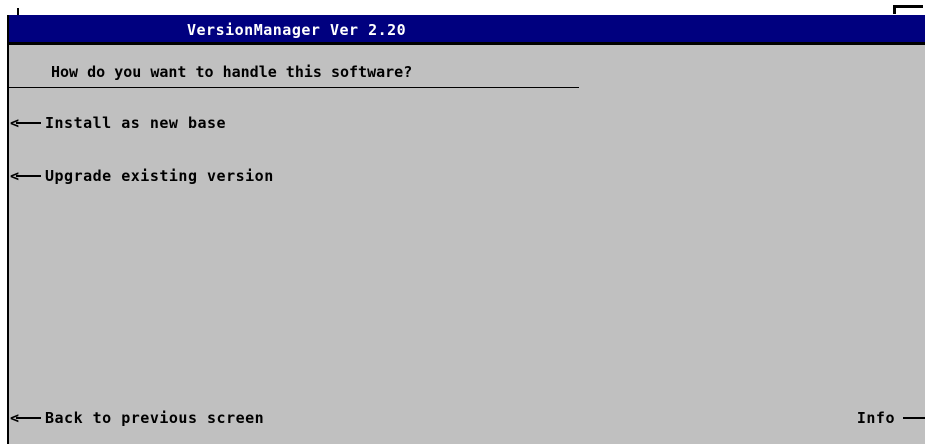  I want to click on option-label: Upgrade existing version, so click(159, 176).